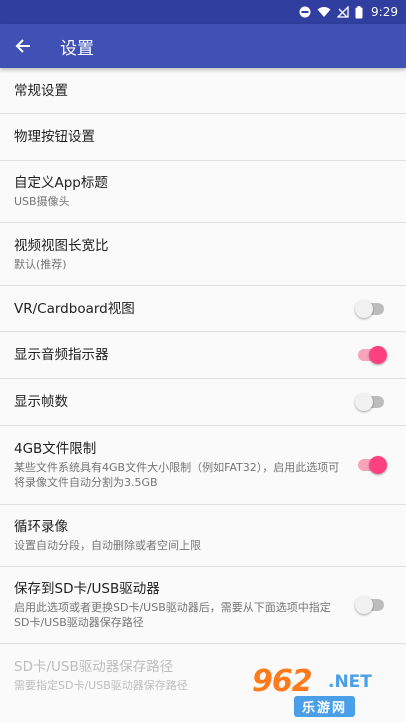  I want to click on watermark-number: 962, so click(282, 681).